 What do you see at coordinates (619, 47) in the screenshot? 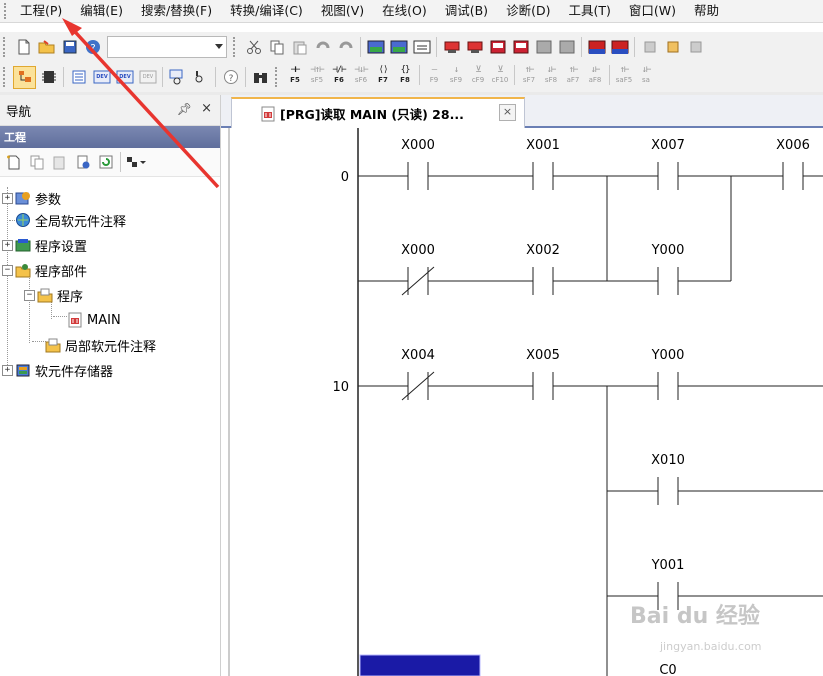
I see `device-register-icon` at bounding box center [619, 47].